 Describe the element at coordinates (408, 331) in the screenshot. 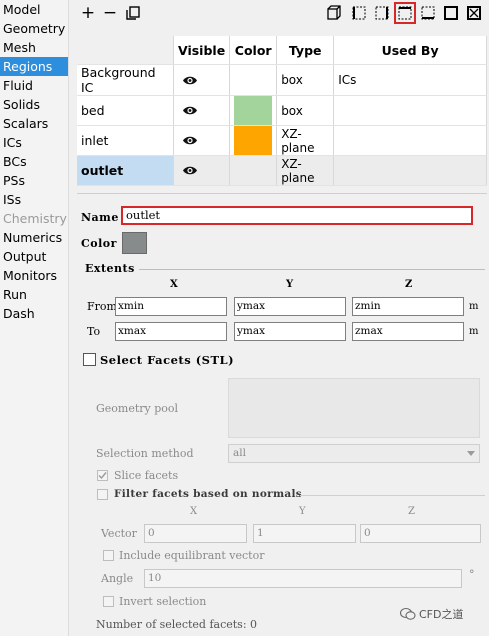

I see `to-z-input: zmax` at that location.